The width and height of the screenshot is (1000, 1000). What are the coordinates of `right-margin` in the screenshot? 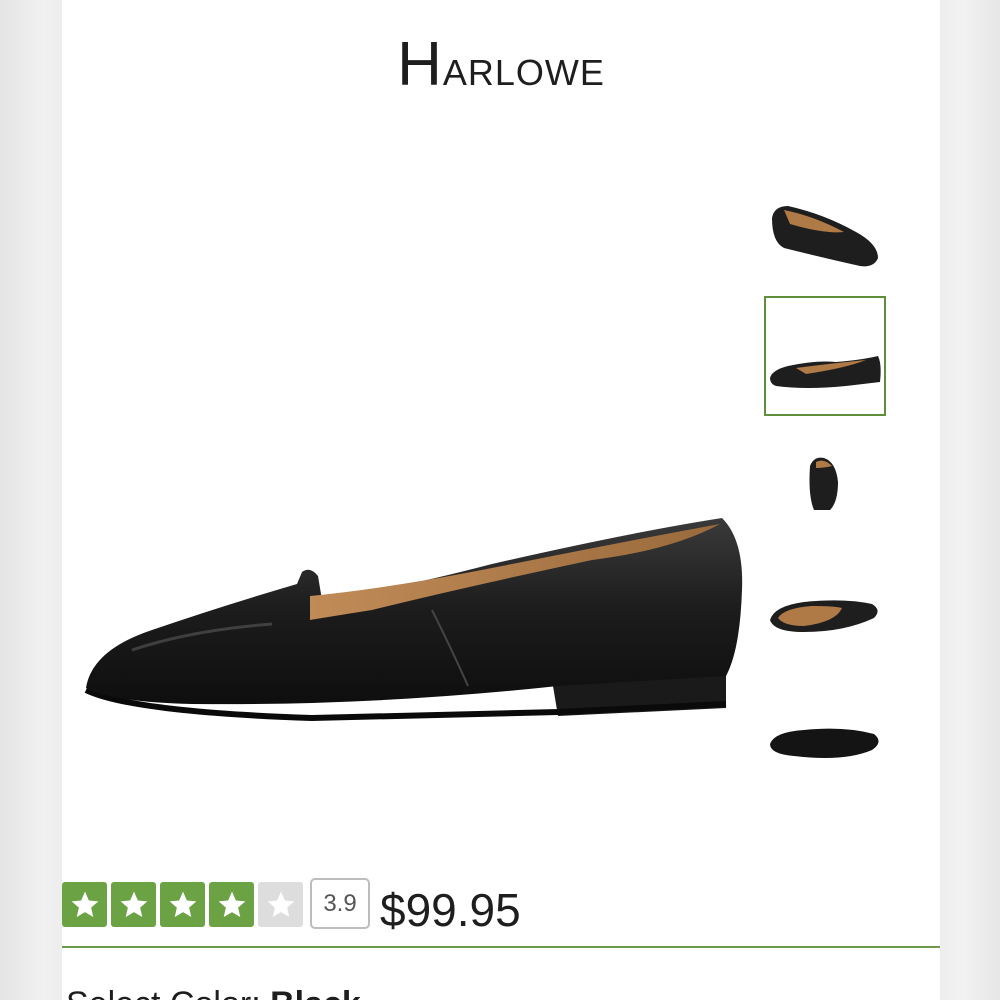 It's located at (970, 500).